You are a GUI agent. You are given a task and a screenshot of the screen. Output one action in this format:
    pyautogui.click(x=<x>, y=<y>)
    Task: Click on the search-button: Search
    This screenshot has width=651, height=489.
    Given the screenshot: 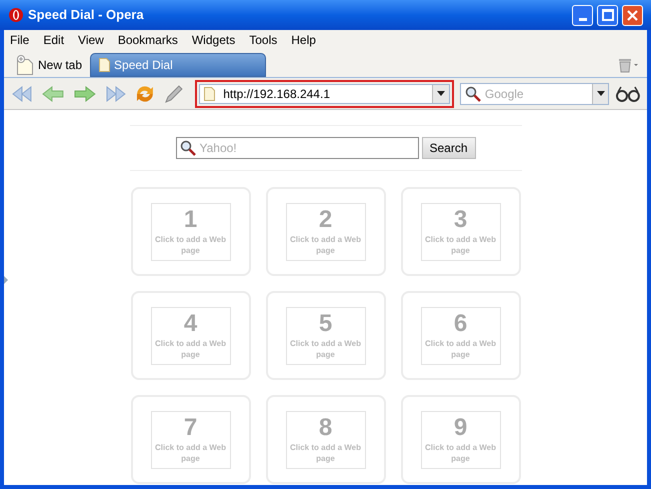 What is the action you would take?
    pyautogui.click(x=449, y=148)
    